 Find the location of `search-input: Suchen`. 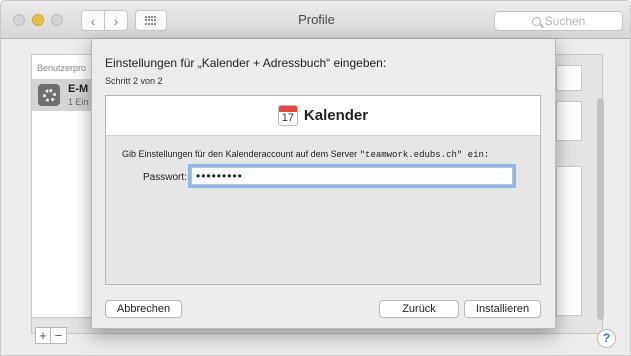

search-input: Suchen is located at coordinates (558, 21).